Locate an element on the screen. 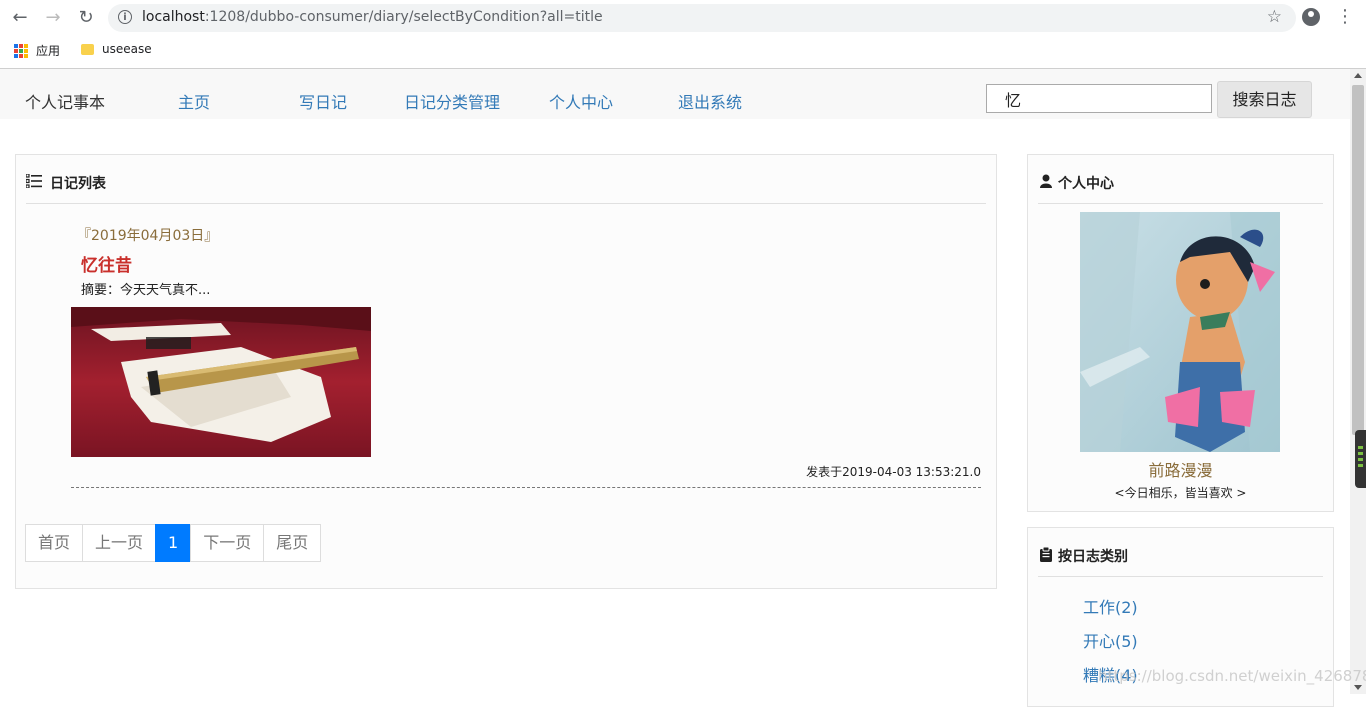 The width and height of the screenshot is (1366, 707). nav-logout: 退出系统 is located at coordinates (710, 101).